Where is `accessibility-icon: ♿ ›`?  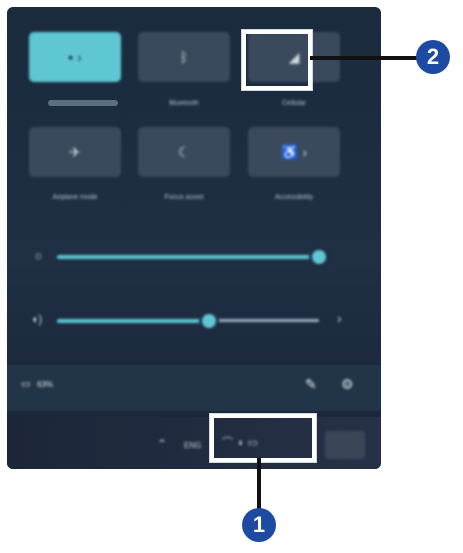
accessibility-icon: ♿ › is located at coordinates (294, 151).